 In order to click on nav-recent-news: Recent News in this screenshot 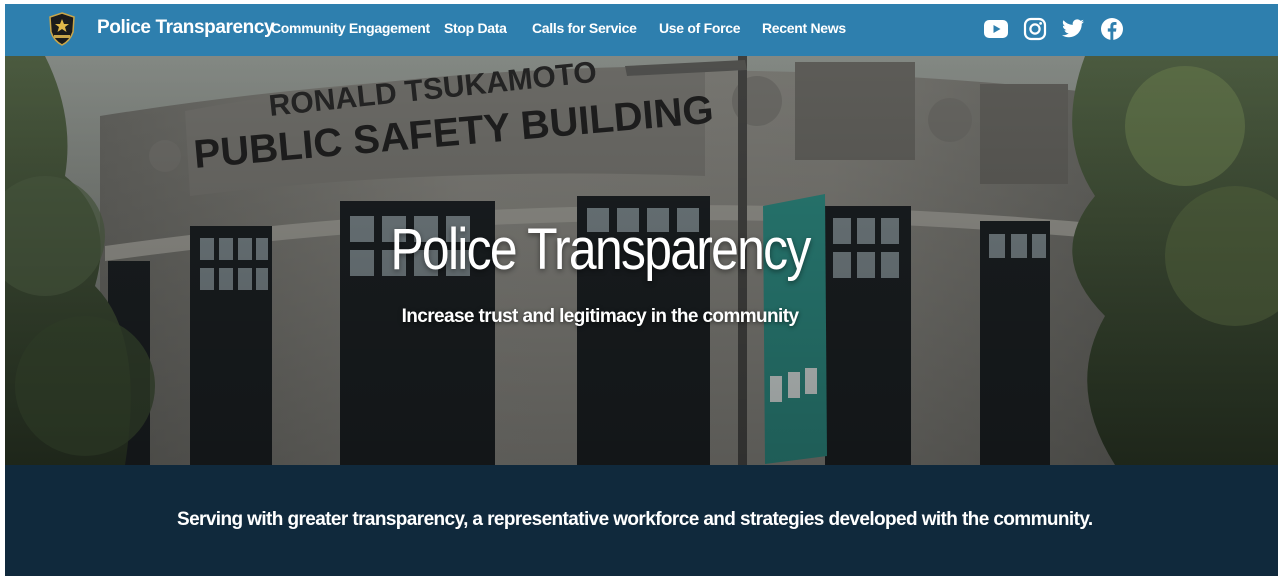, I will do `click(804, 28)`.